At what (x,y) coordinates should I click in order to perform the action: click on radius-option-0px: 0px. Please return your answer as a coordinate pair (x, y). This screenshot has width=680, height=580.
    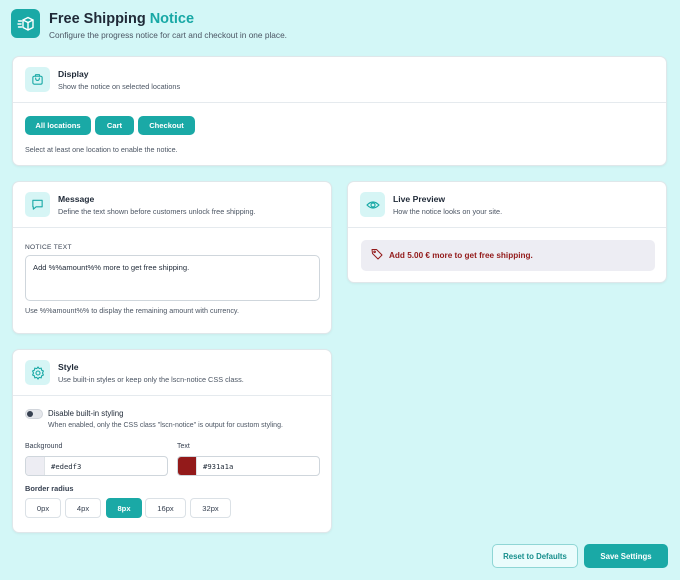
    Looking at the image, I should click on (43, 508).